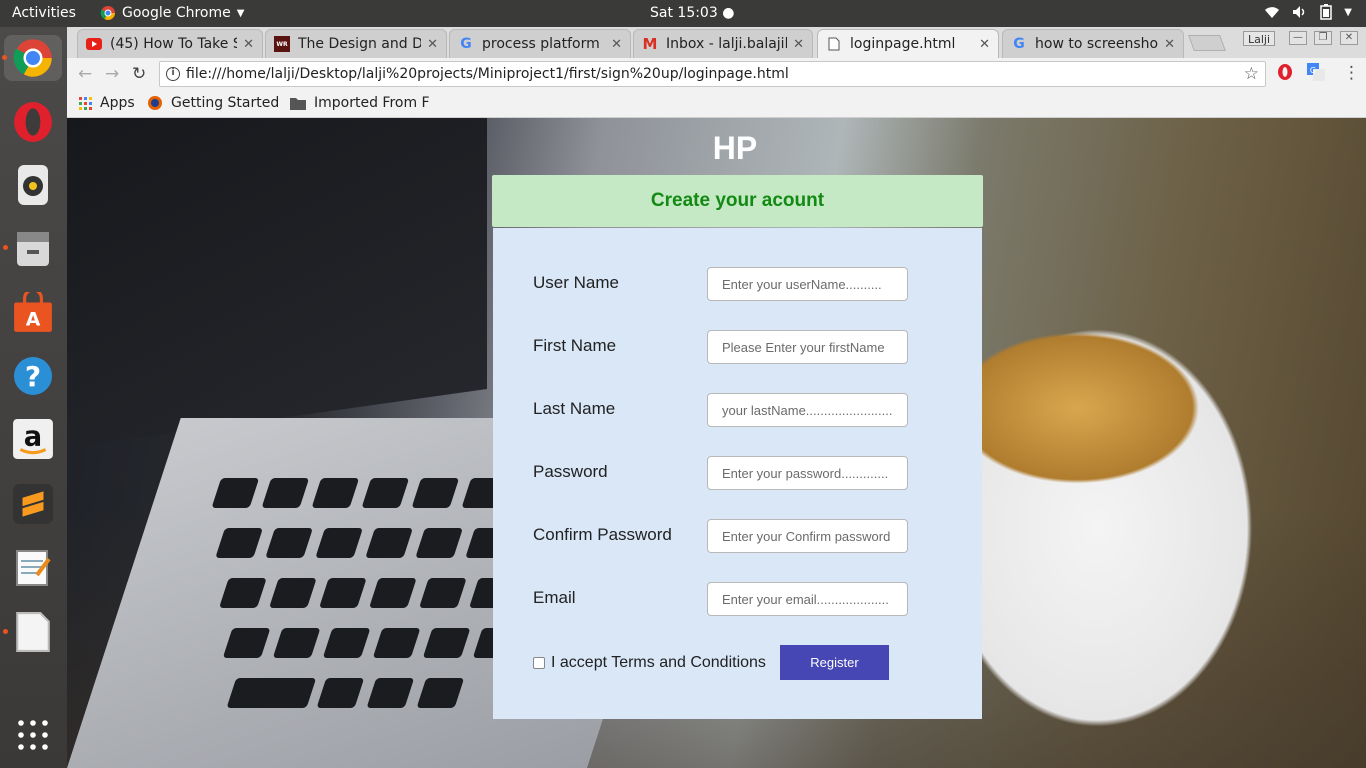 This screenshot has height=768, width=1366. What do you see at coordinates (29, 248) in the screenshot?
I see `launcher-files` at bounding box center [29, 248].